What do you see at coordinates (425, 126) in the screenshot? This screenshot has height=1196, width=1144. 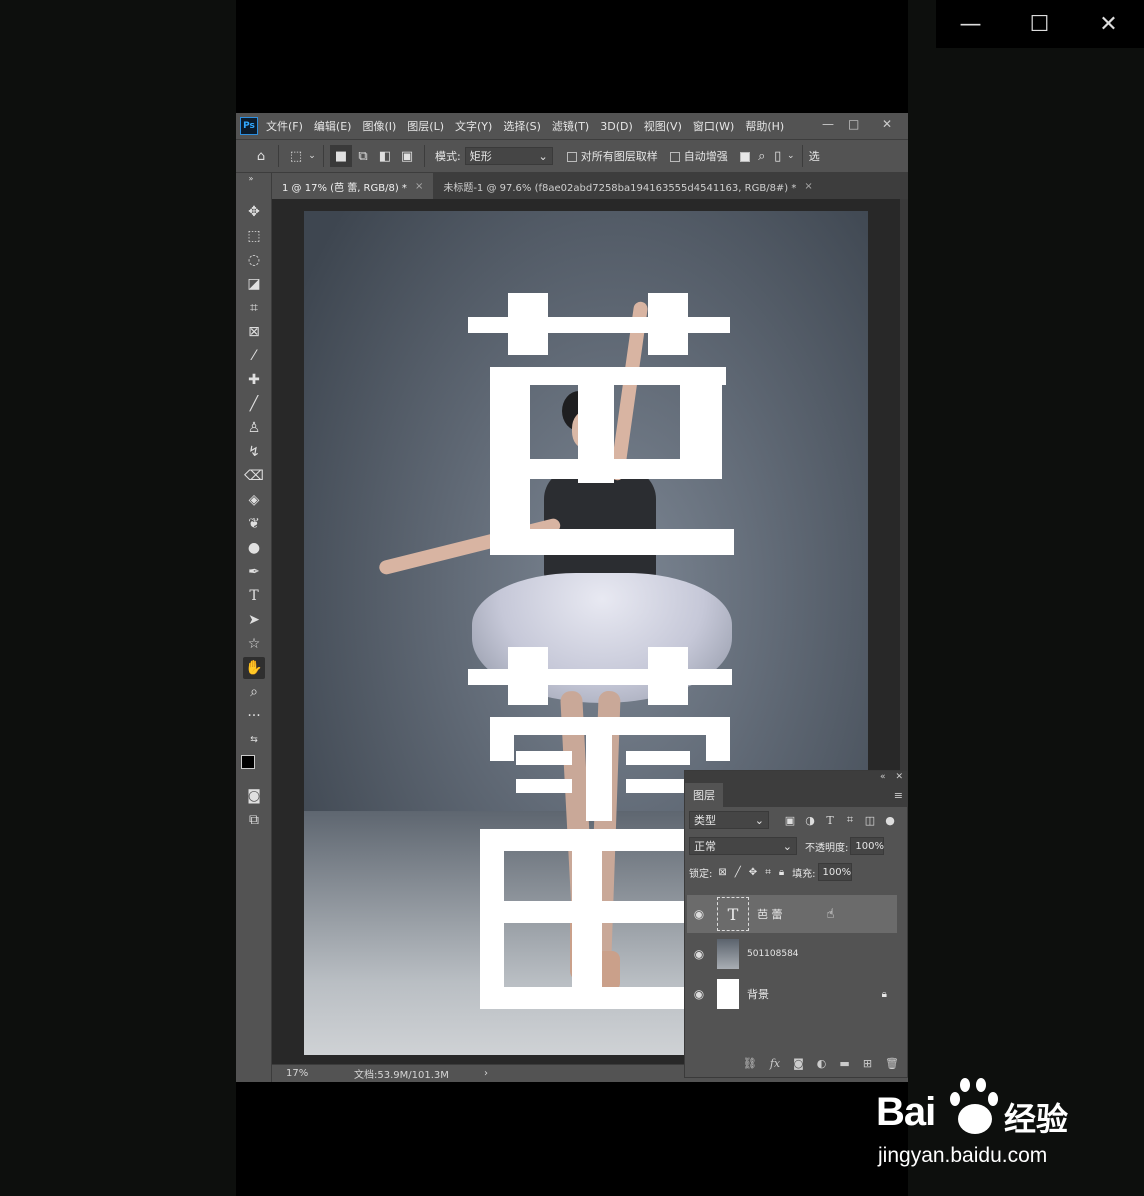 I see `menu-layer: 图层(L)` at bounding box center [425, 126].